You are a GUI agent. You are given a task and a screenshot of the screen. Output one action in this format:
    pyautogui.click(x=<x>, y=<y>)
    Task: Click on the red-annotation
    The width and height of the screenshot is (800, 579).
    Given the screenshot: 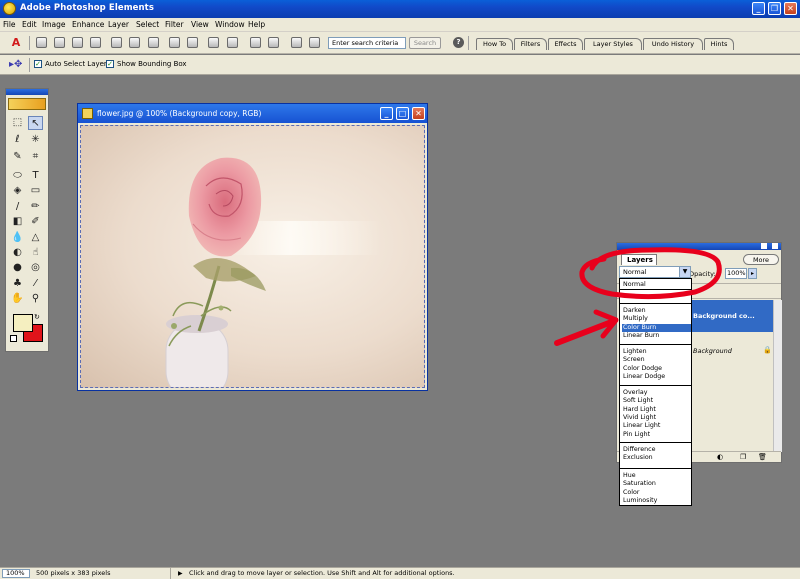 What is the action you would take?
    pyautogui.click(x=638, y=296)
    